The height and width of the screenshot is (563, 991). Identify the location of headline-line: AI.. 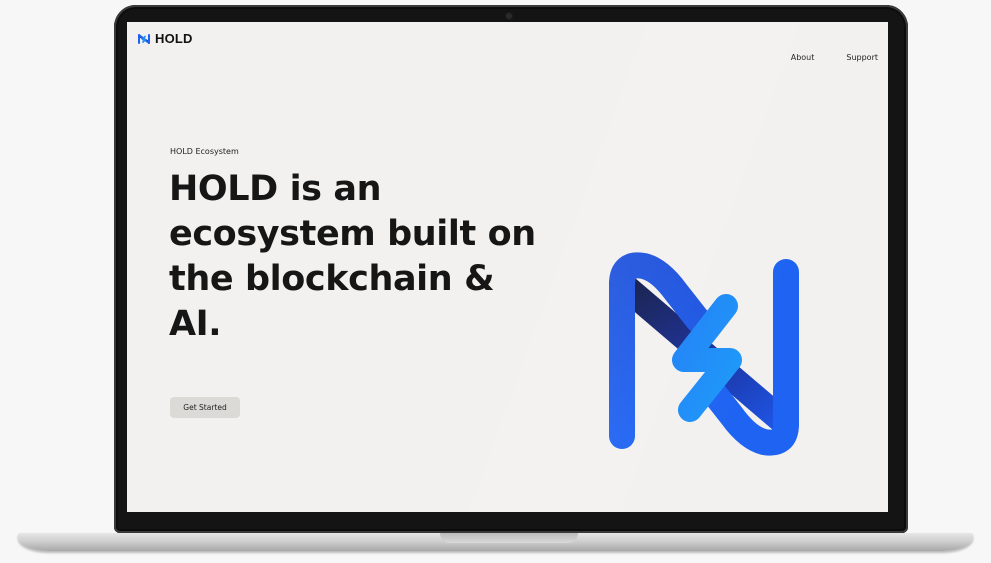
(195, 324).